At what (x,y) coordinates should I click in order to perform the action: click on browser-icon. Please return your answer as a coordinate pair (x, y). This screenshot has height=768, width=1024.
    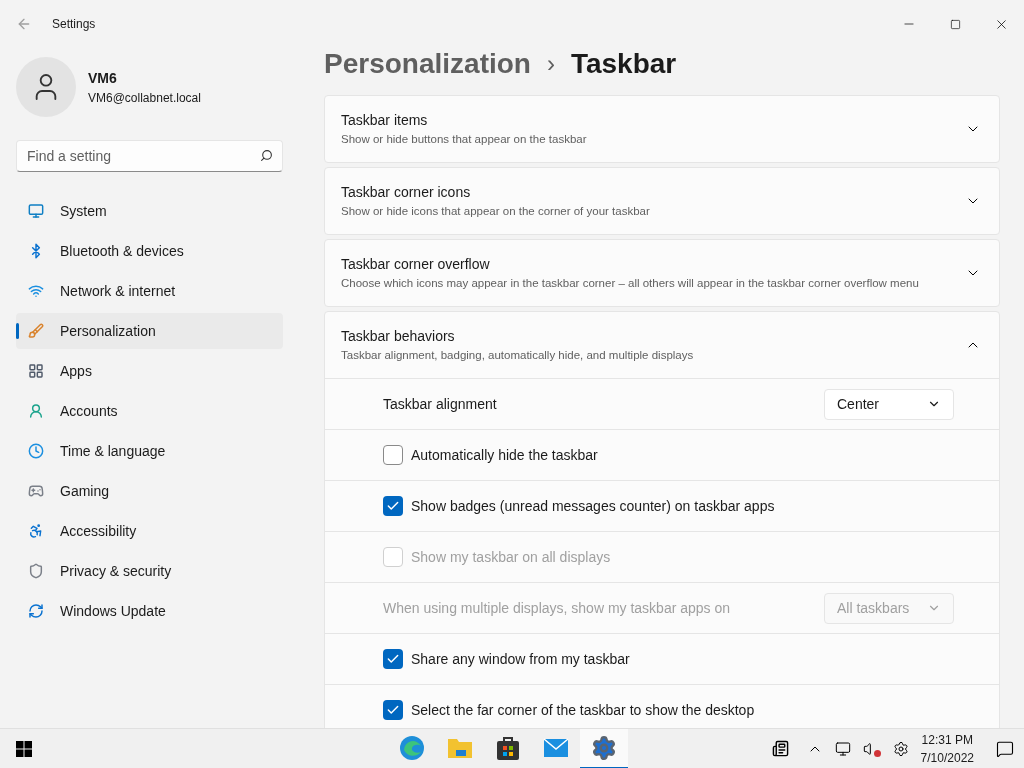
    Looking at the image, I should click on (412, 747).